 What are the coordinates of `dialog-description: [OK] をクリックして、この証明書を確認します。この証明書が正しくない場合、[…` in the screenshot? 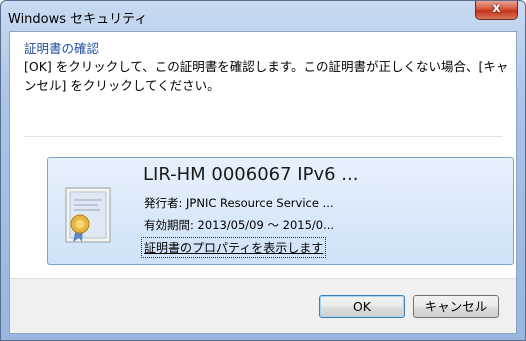 It's located at (266, 76).